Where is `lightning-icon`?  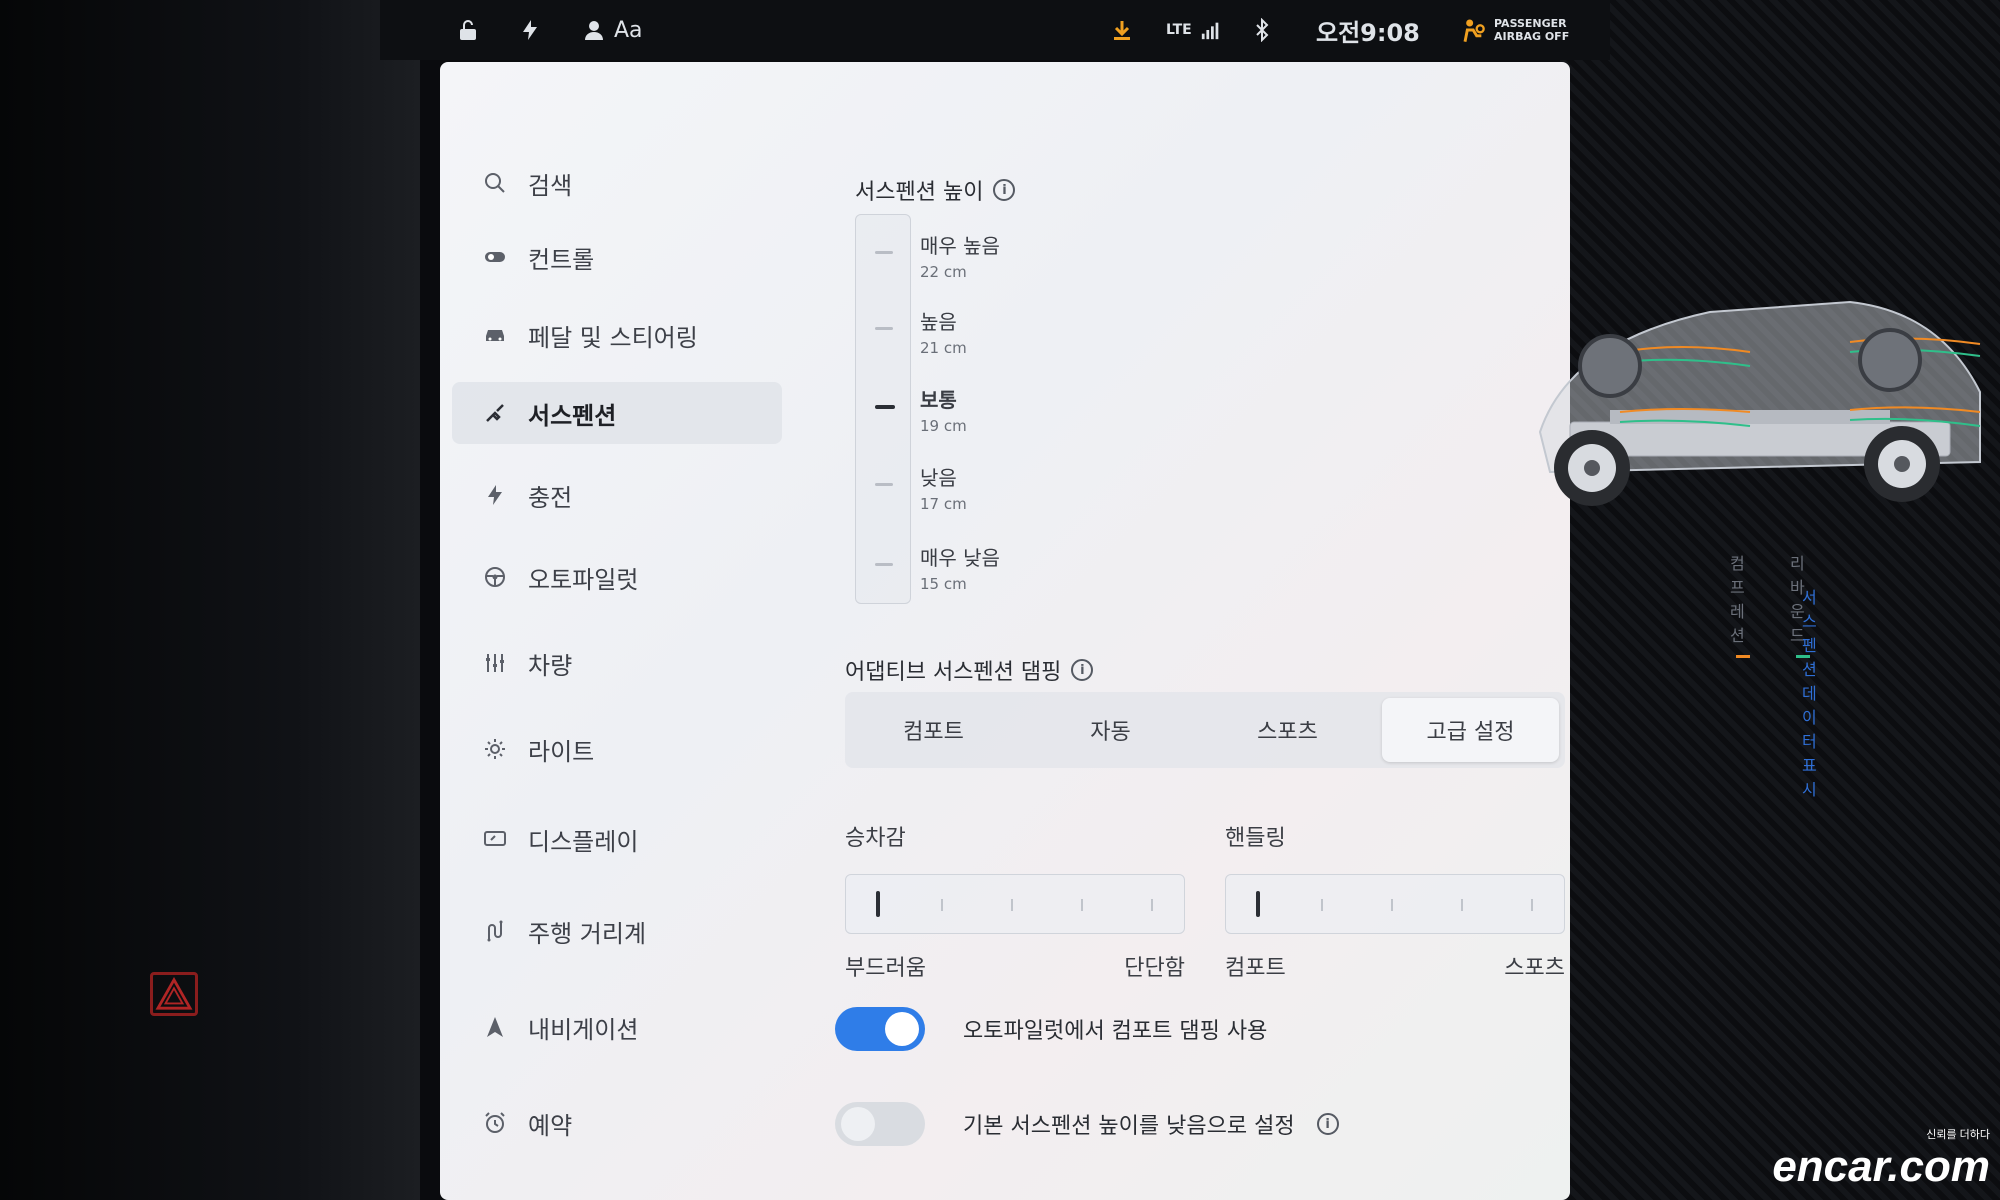 lightning-icon is located at coordinates (530, 30).